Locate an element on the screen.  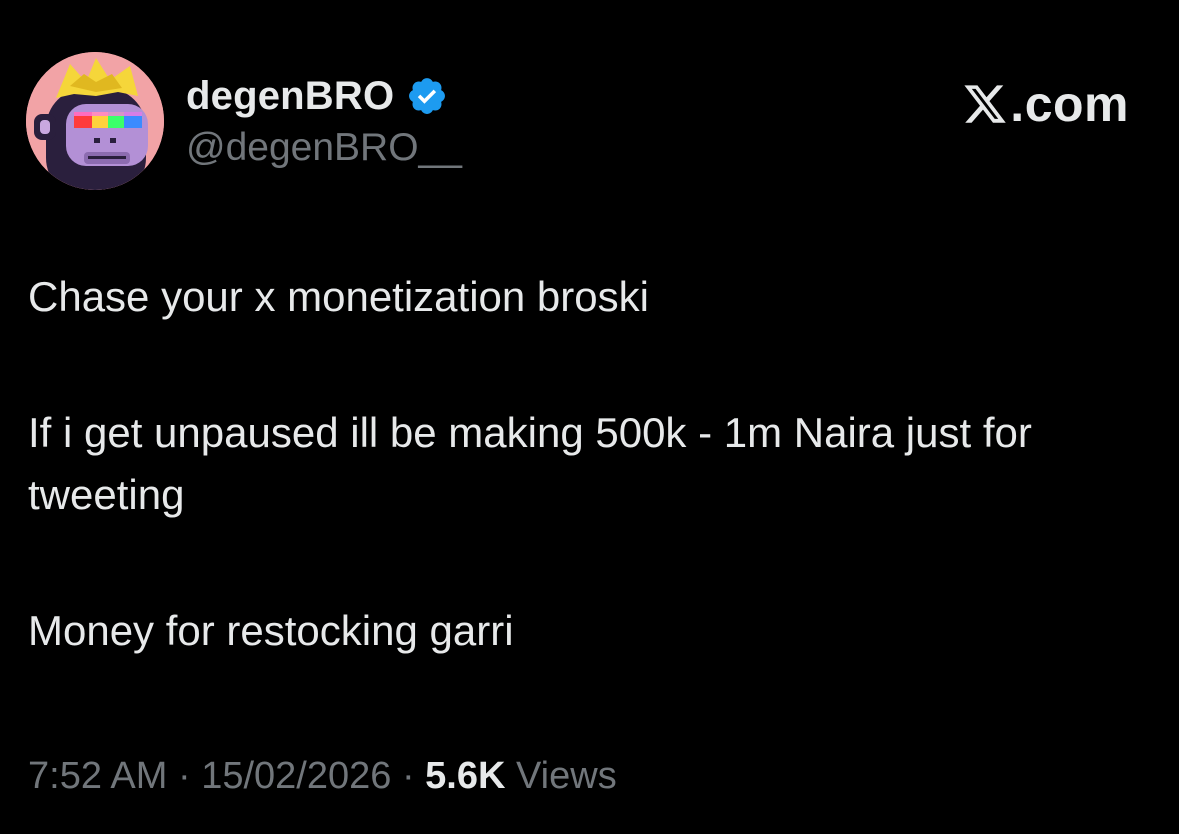
tweet-meta: 7:52 AM · 15/02/2026 · 5.6K Views is located at coordinates (322, 776).